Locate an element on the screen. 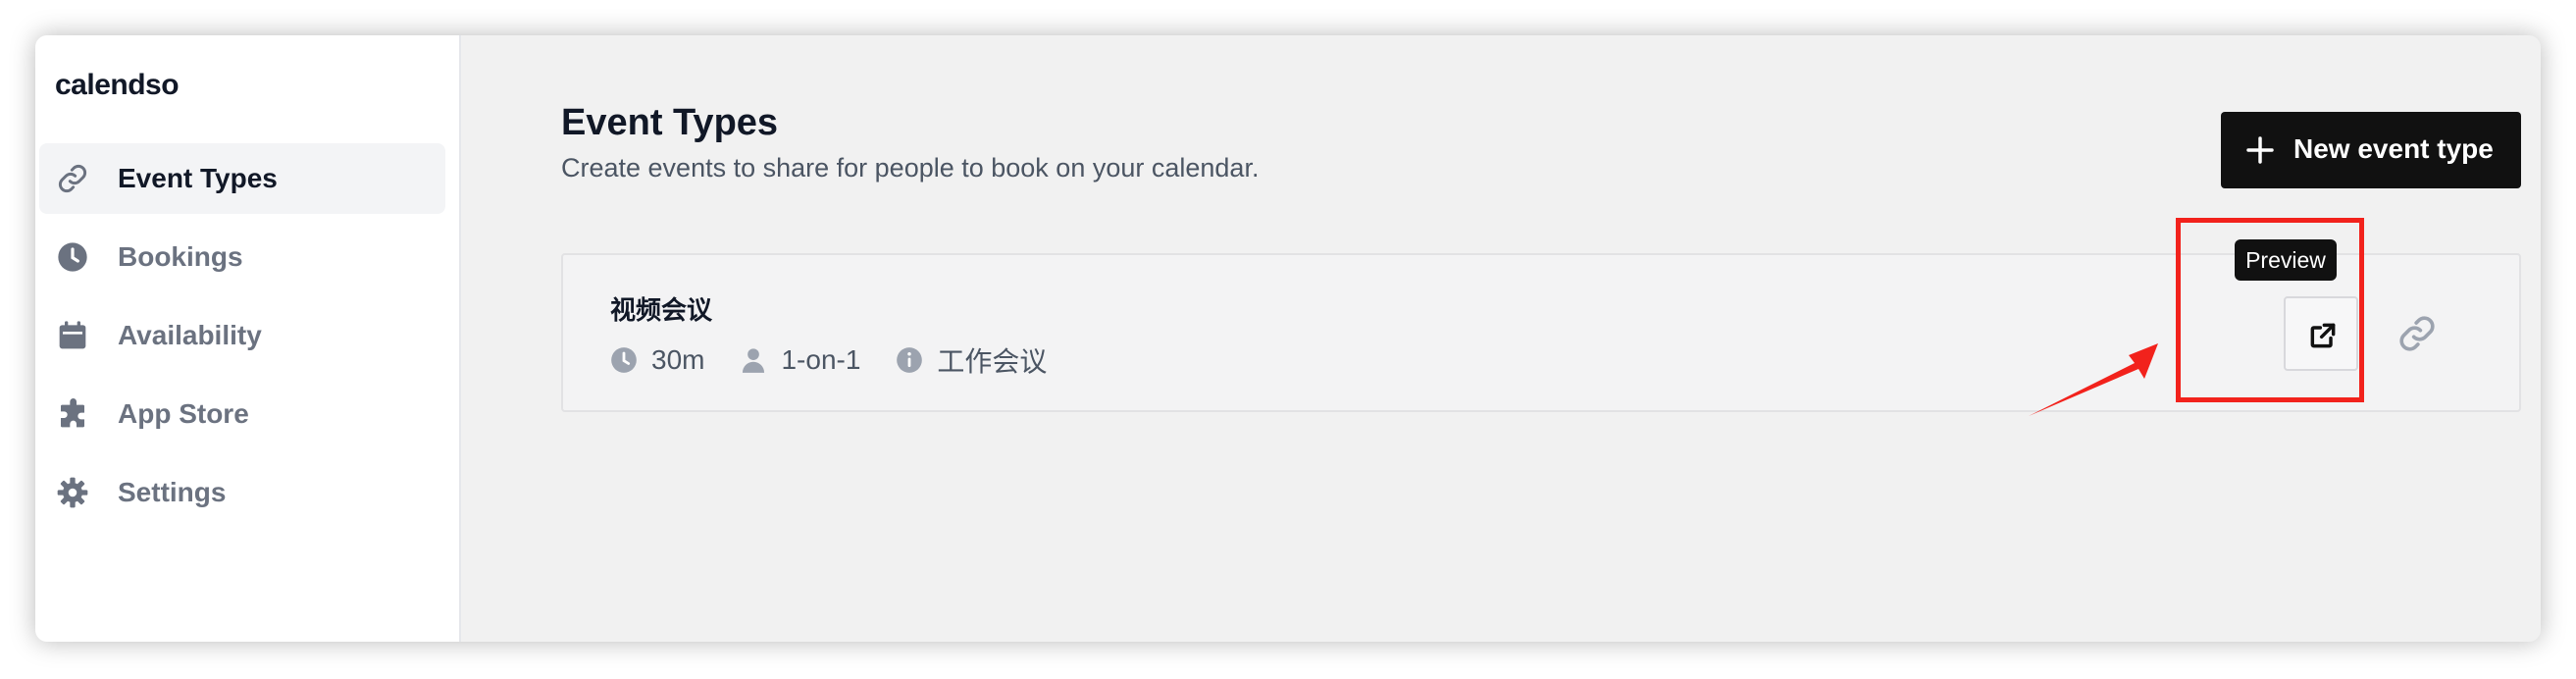  sidebar-item-availability: Availability is located at coordinates (242, 335).